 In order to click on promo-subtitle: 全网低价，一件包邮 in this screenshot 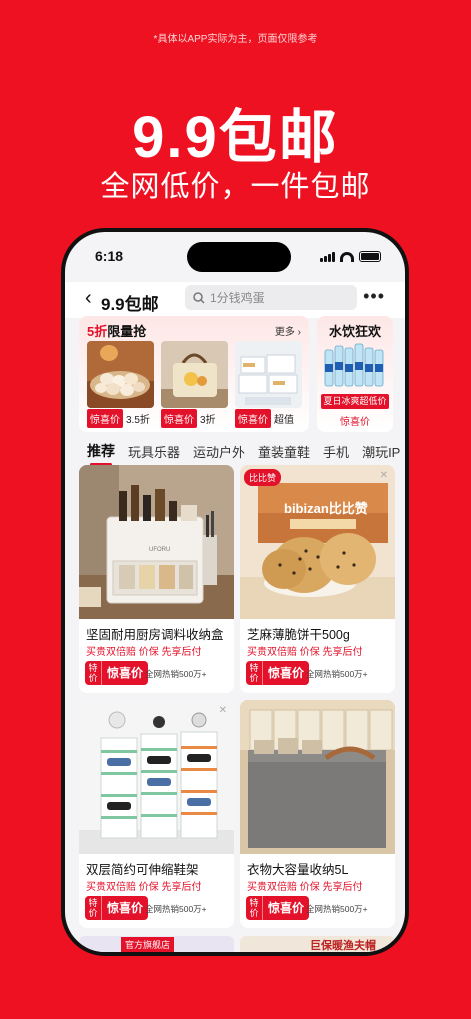, I will do `click(235, 187)`.